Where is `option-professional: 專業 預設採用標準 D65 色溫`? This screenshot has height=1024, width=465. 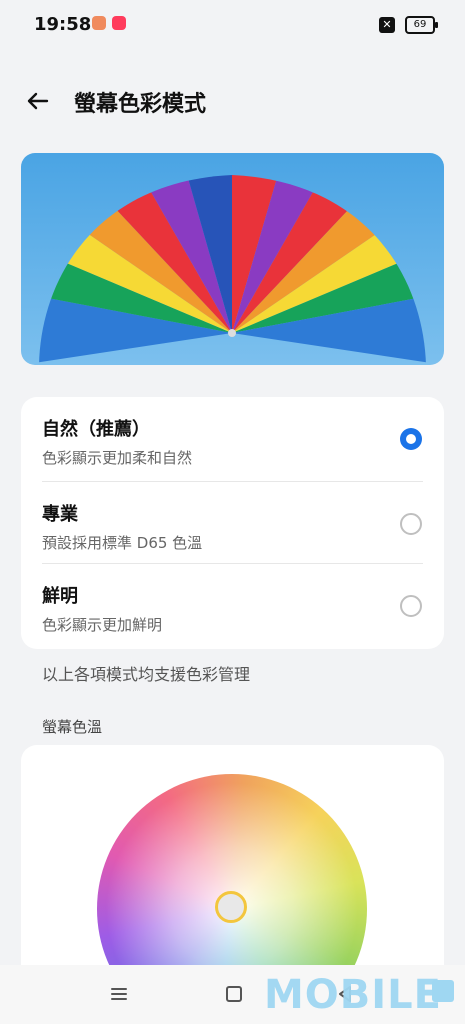 option-professional: 專業 預設採用標準 D65 色溫 is located at coordinates (232, 523).